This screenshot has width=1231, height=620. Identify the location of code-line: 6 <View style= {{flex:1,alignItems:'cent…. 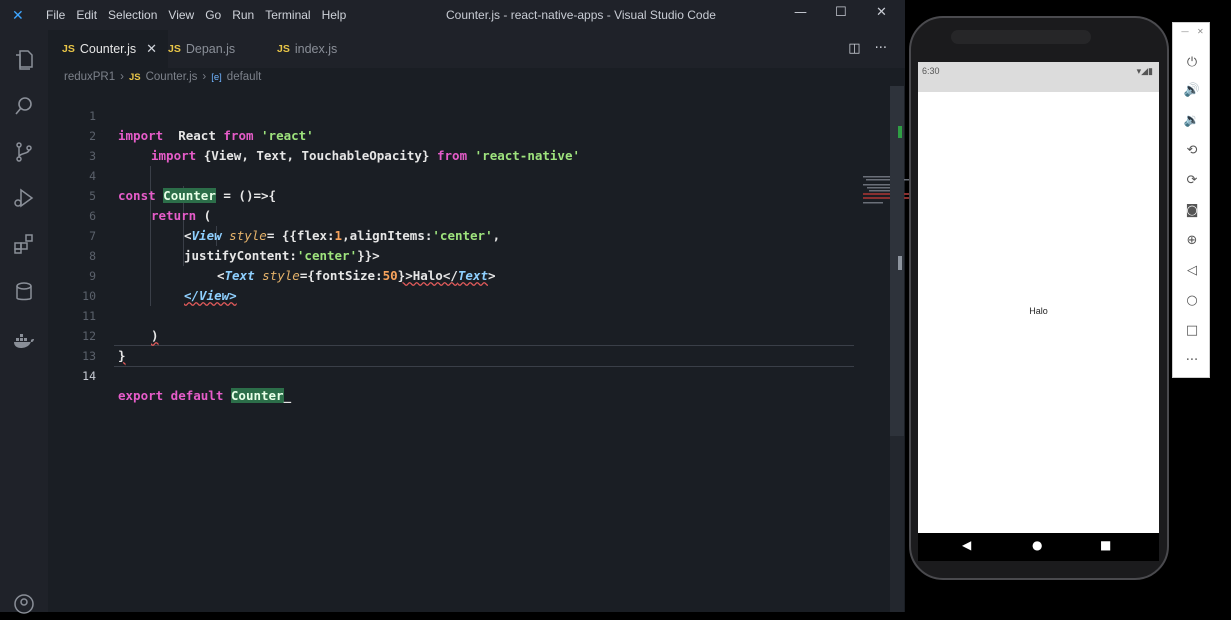
(428, 214).